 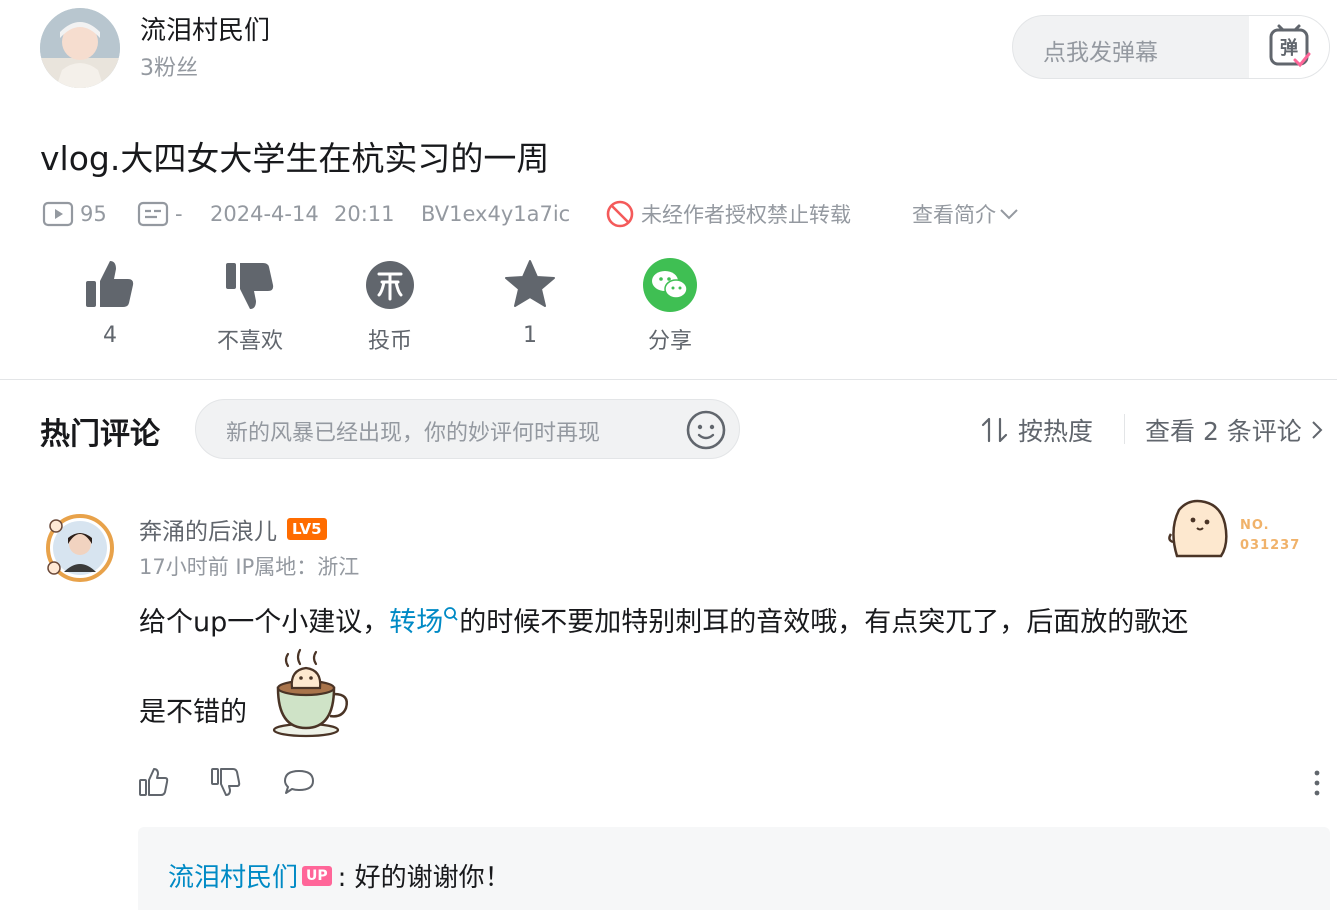 What do you see at coordinates (169, 68) in the screenshot?
I see `fans-count: 3粉丝` at bounding box center [169, 68].